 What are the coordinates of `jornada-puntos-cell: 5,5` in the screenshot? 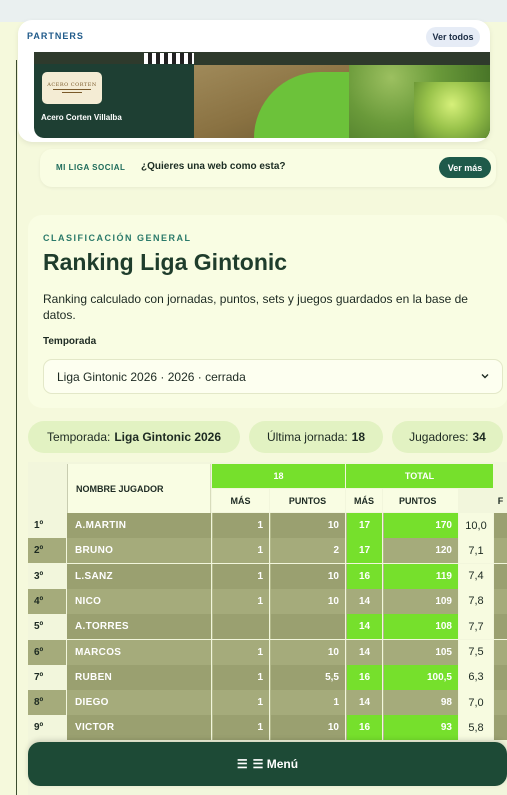 It's located at (307, 677).